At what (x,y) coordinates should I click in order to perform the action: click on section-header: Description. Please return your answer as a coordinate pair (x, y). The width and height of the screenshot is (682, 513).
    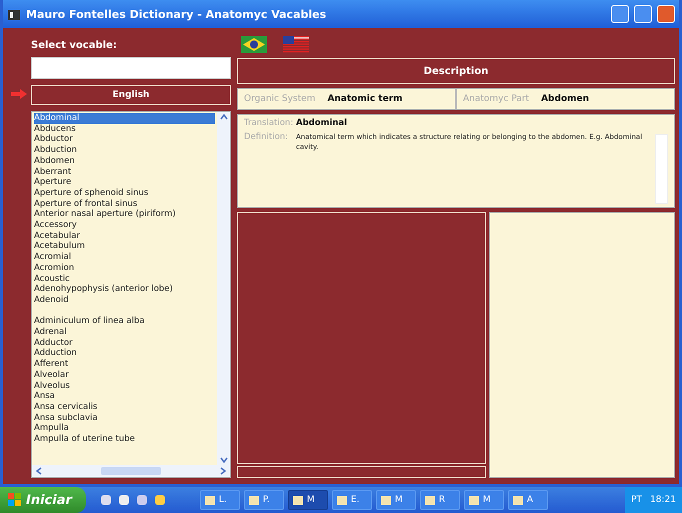
    Looking at the image, I should click on (456, 71).